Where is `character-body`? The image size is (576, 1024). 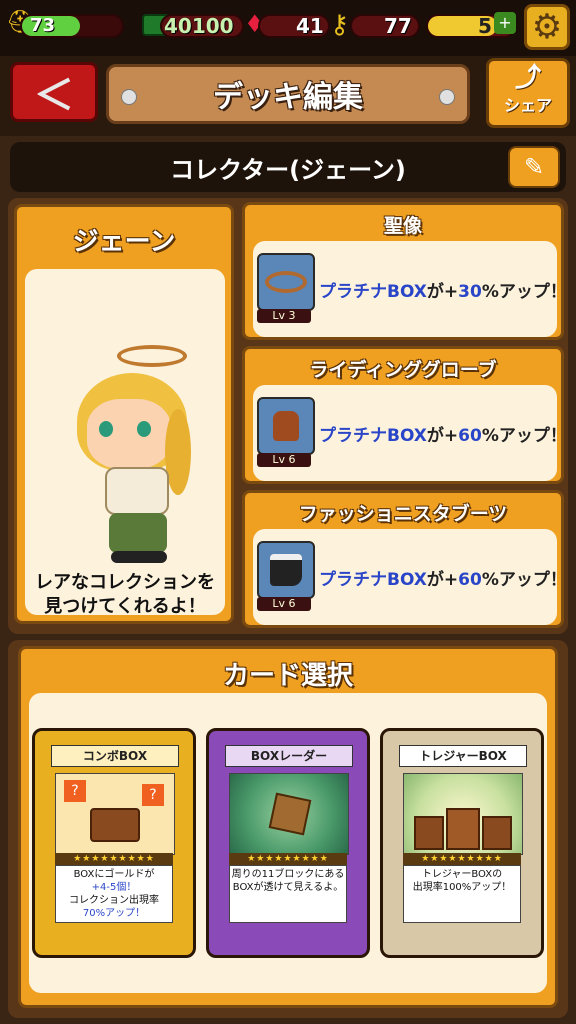 character-body is located at coordinates (137, 491).